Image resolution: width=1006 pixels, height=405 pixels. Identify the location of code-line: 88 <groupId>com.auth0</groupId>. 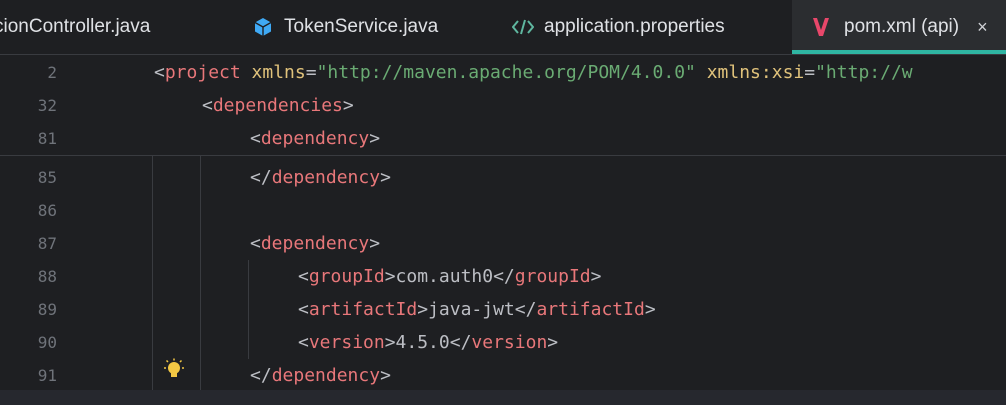
(503, 276).